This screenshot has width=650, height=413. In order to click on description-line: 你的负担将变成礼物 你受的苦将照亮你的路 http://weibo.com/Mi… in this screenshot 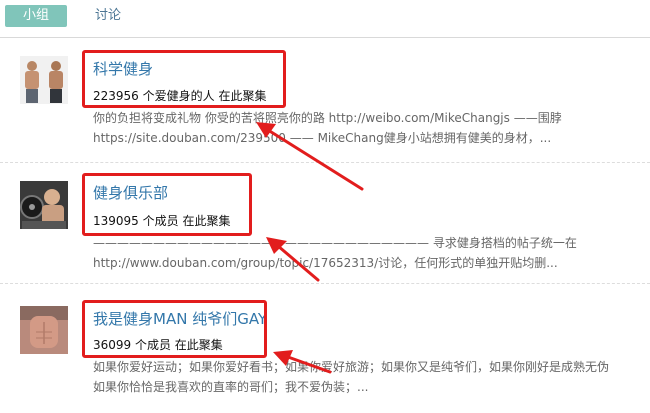, I will do `click(327, 118)`.